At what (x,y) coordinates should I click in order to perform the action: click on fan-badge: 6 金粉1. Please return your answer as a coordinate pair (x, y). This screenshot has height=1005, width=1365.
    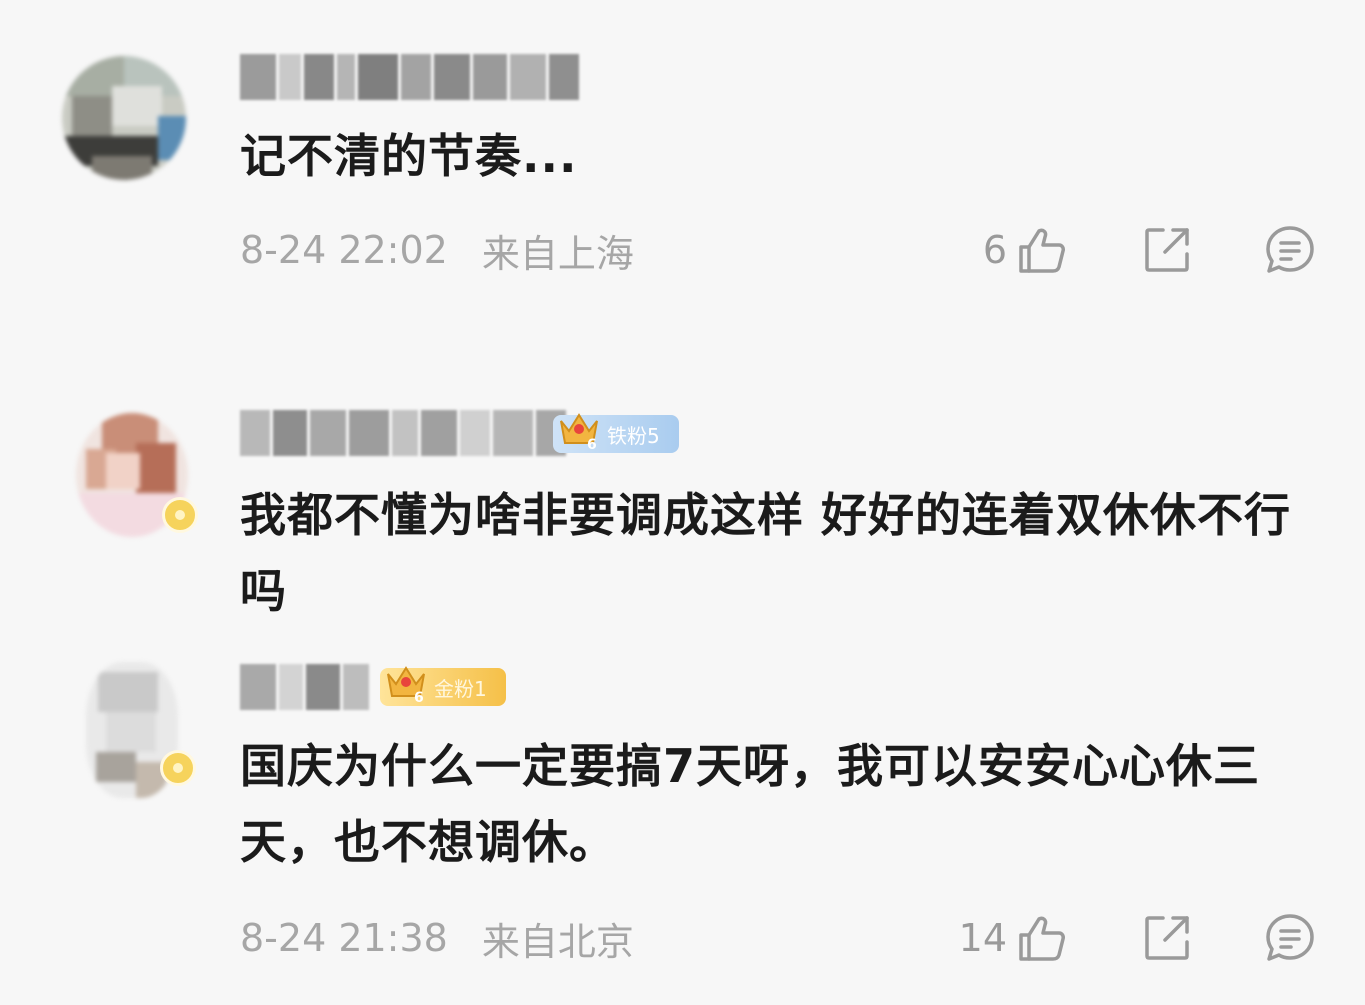
    Looking at the image, I should click on (443, 686).